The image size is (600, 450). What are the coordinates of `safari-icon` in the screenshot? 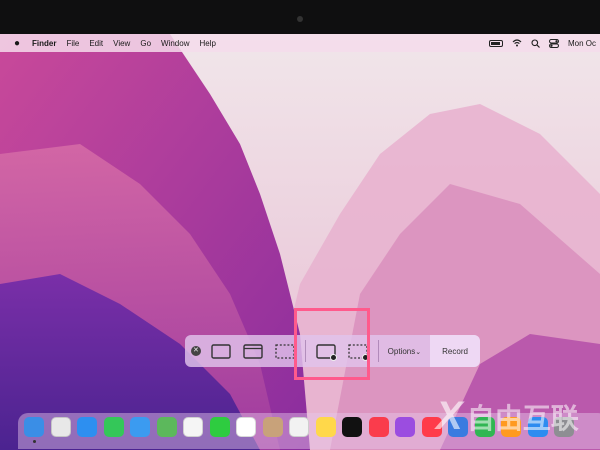 It's located at (87, 427).